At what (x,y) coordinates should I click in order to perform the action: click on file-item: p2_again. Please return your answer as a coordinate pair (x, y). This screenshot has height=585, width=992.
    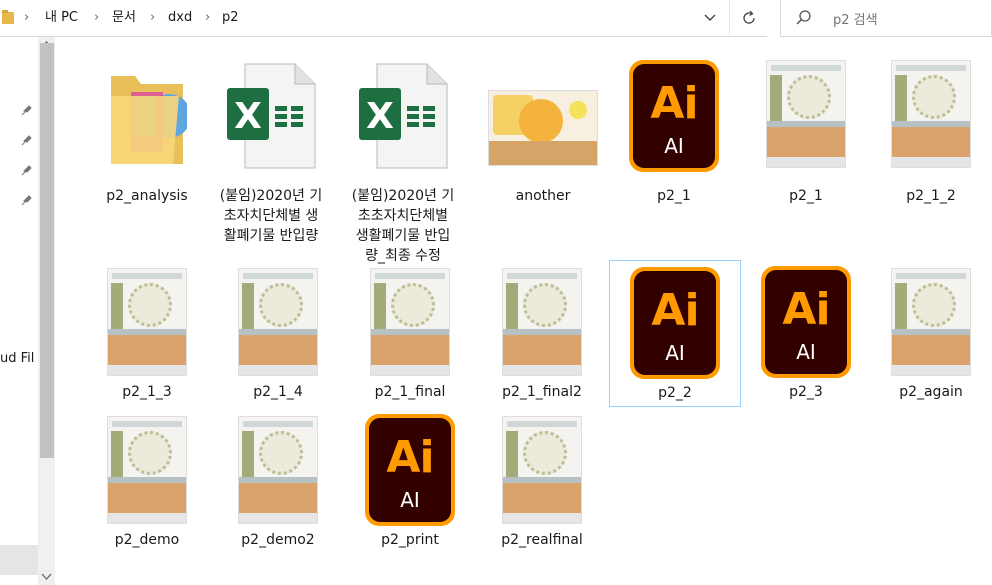
    Looking at the image, I should click on (931, 334).